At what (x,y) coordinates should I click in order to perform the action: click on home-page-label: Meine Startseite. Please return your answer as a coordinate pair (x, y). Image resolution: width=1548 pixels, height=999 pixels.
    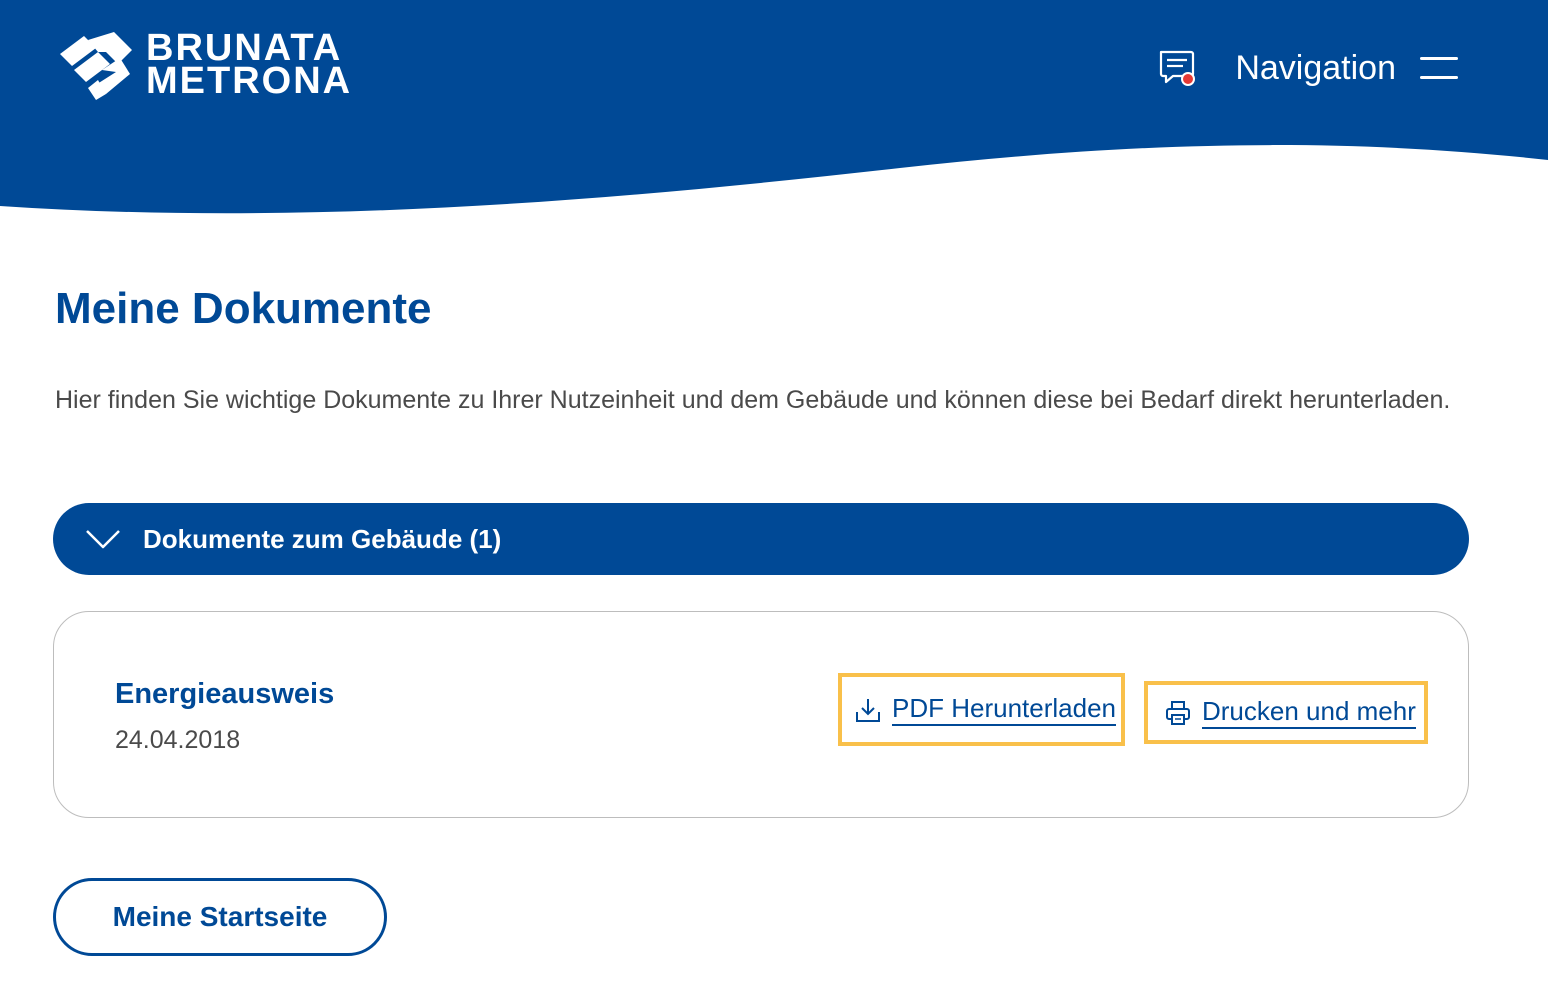
    Looking at the image, I should click on (220, 916).